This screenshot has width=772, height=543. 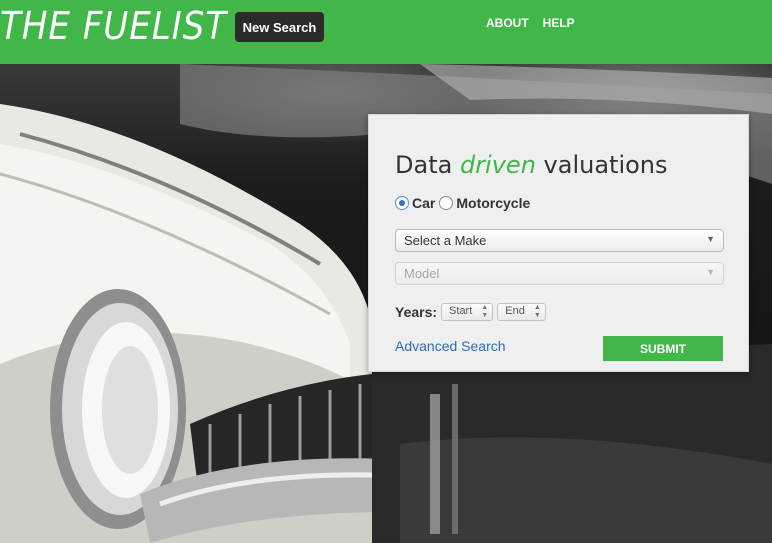 I want to click on motorcycle-radio, so click(x=446, y=203).